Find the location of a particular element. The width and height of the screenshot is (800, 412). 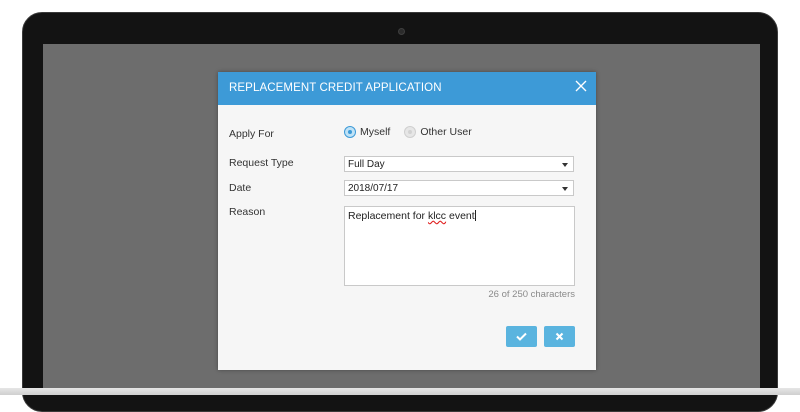

request-type-label: Request Type is located at coordinates (261, 163).